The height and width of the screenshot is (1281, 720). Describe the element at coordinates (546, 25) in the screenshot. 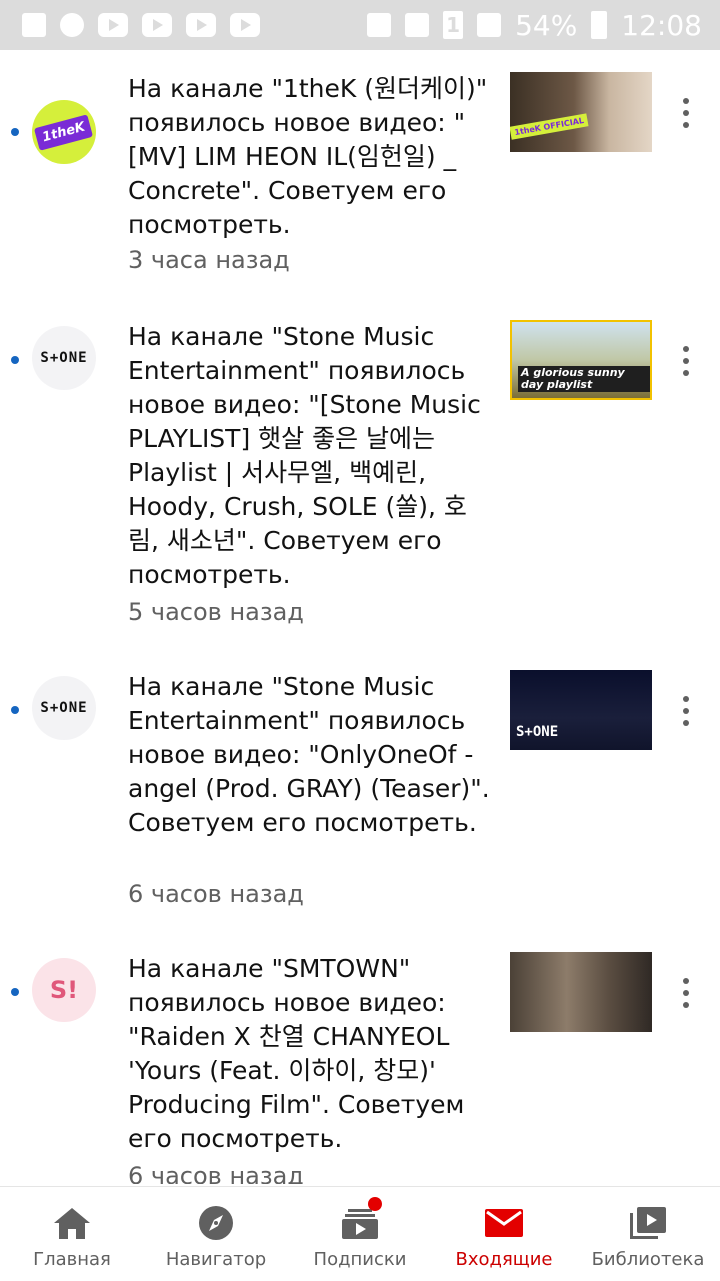

I see `battery-percent: 54%` at that location.